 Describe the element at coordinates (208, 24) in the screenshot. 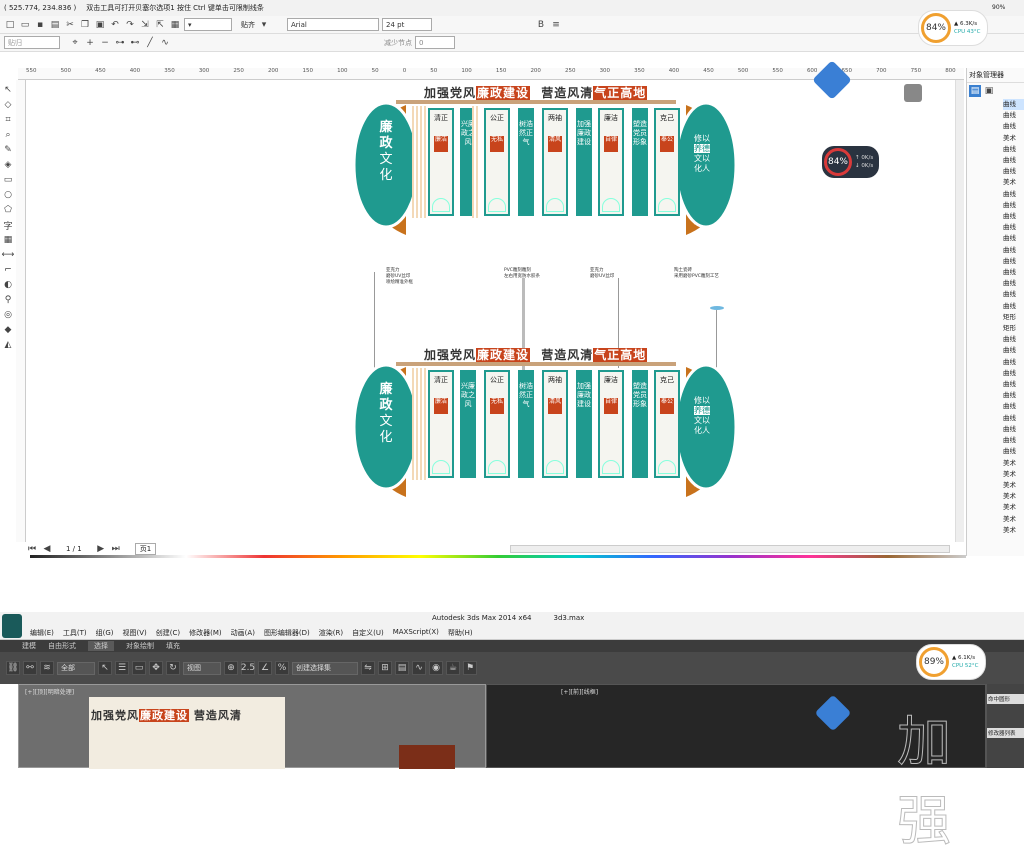

I see `zoom-level-field: ▾` at that location.